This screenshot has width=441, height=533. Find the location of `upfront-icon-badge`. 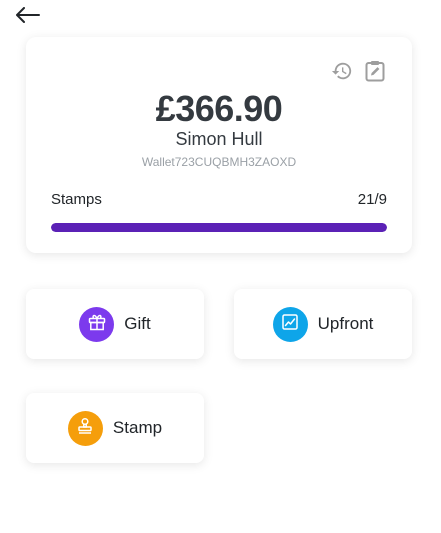

upfront-icon-badge is located at coordinates (290, 324).